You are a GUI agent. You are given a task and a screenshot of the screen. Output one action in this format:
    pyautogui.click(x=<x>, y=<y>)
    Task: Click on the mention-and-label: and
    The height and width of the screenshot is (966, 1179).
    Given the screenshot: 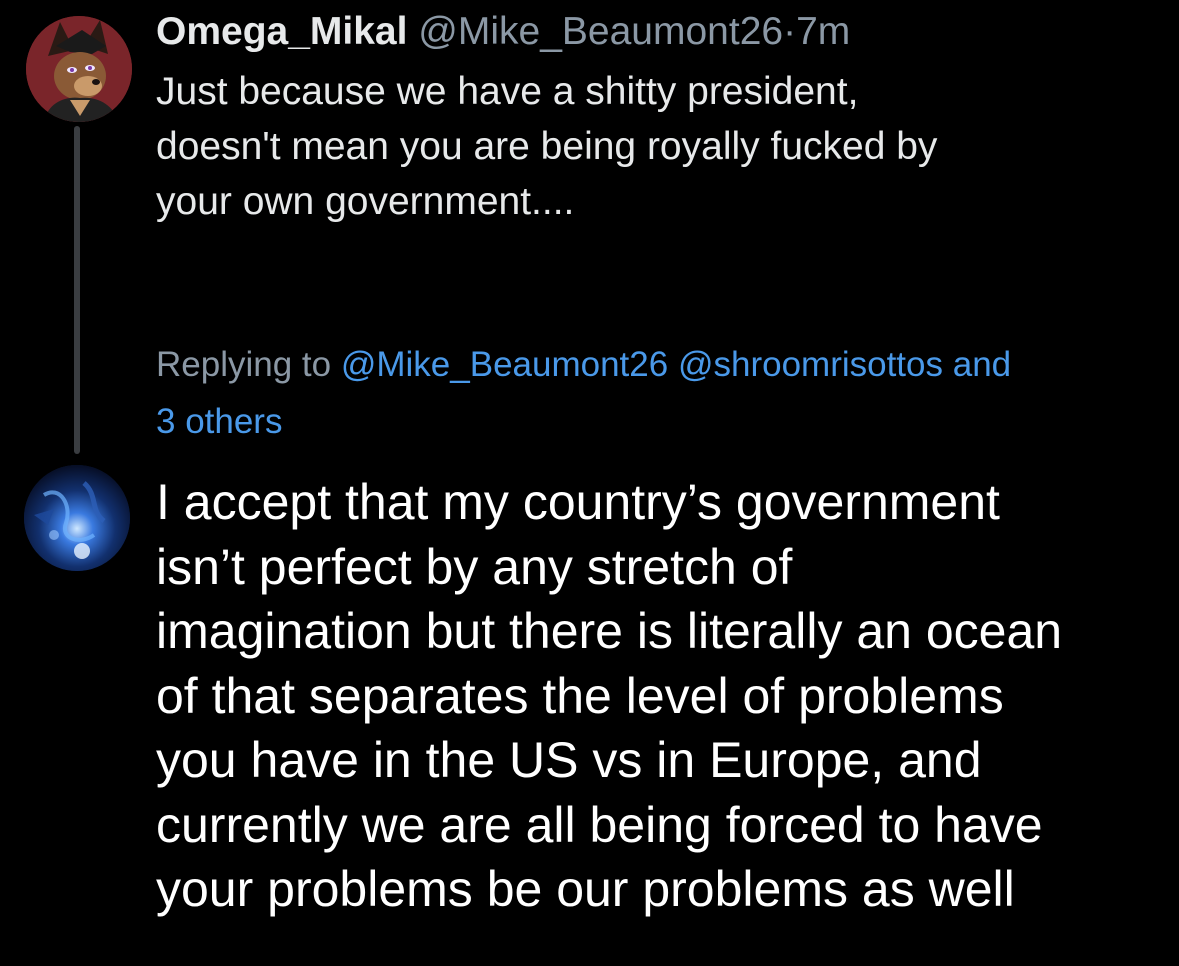 What is the action you would take?
    pyautogui.click(x=982, y=364)
    